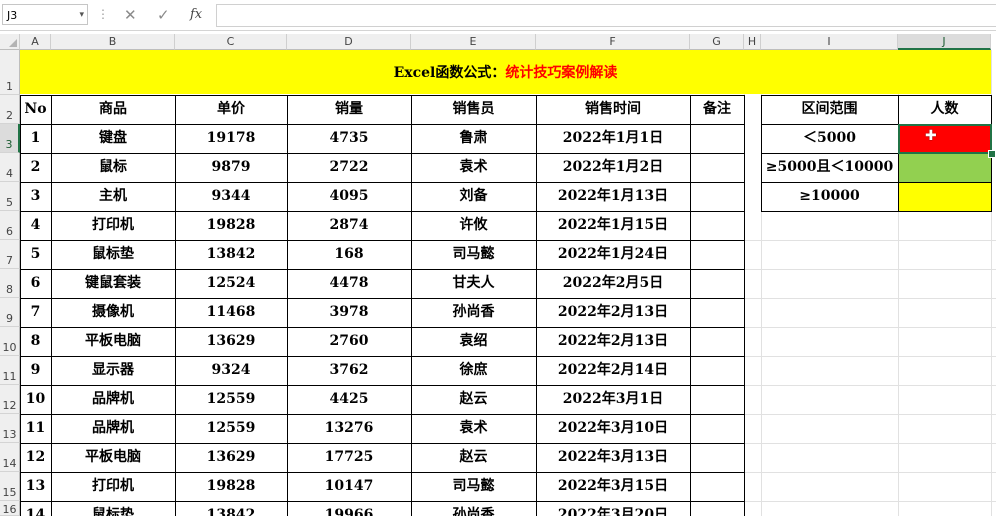 The image size is (996, 517). Describe the element at coordinates (10, 370) in the screenshot. I see `row-header-11: 11` at that location.